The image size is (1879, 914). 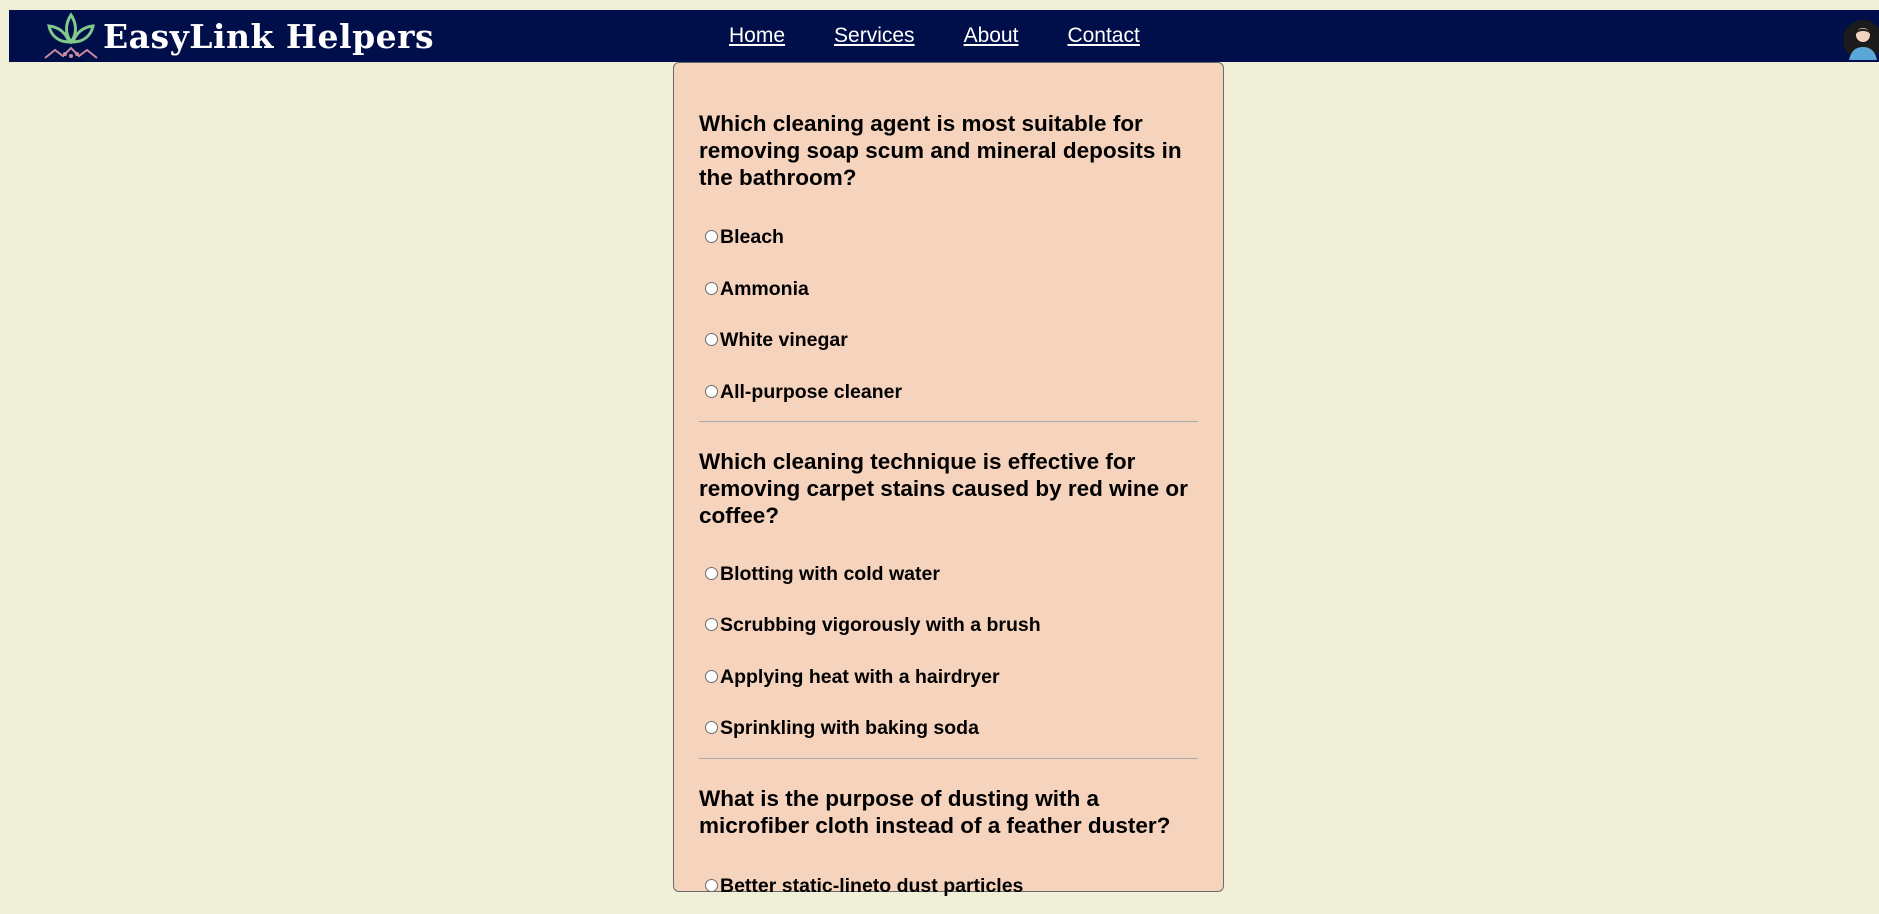 What do you see at coordinates (784, 340) in the screenshot?
I see `answer-label: White vinegar` at bounding box center [784, 340].